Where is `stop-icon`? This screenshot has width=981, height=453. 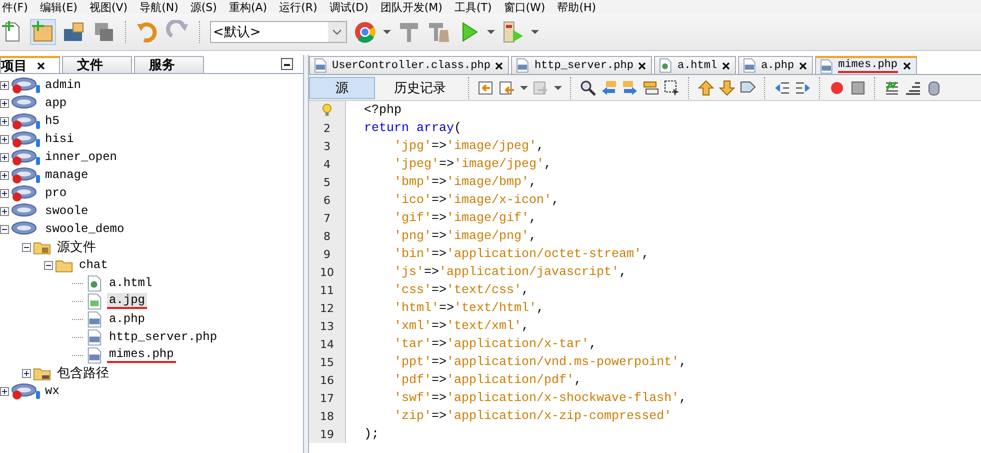 stop-icon is located at coordinates (858, 88).